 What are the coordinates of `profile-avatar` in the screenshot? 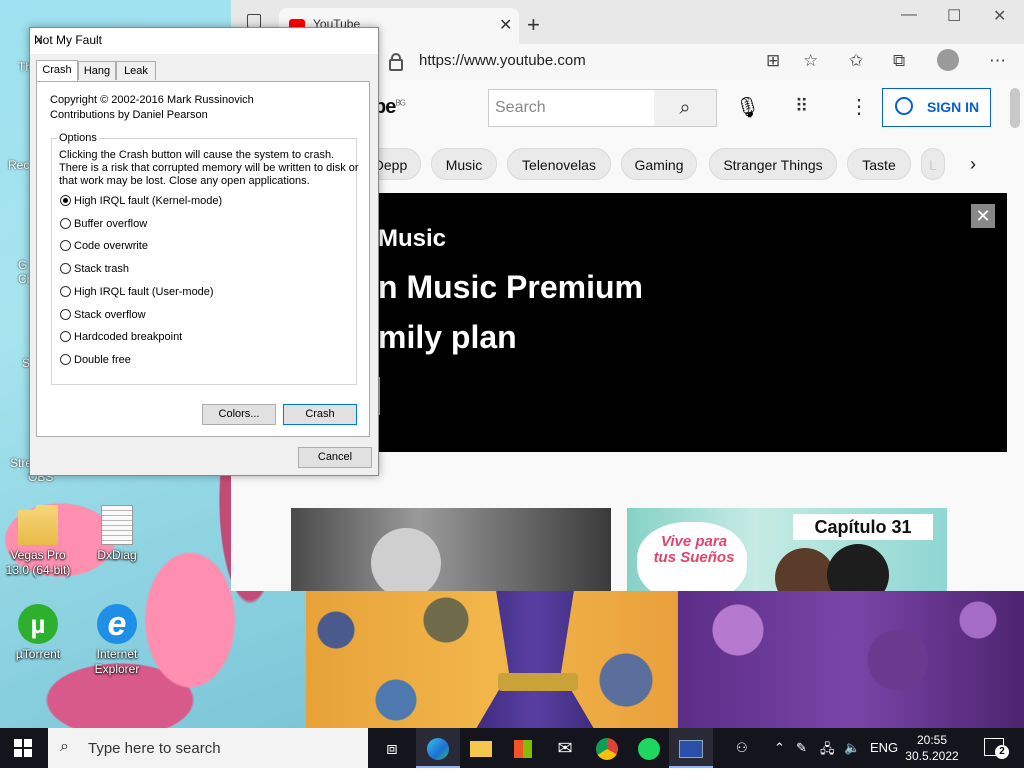 It's located at (948, 60).